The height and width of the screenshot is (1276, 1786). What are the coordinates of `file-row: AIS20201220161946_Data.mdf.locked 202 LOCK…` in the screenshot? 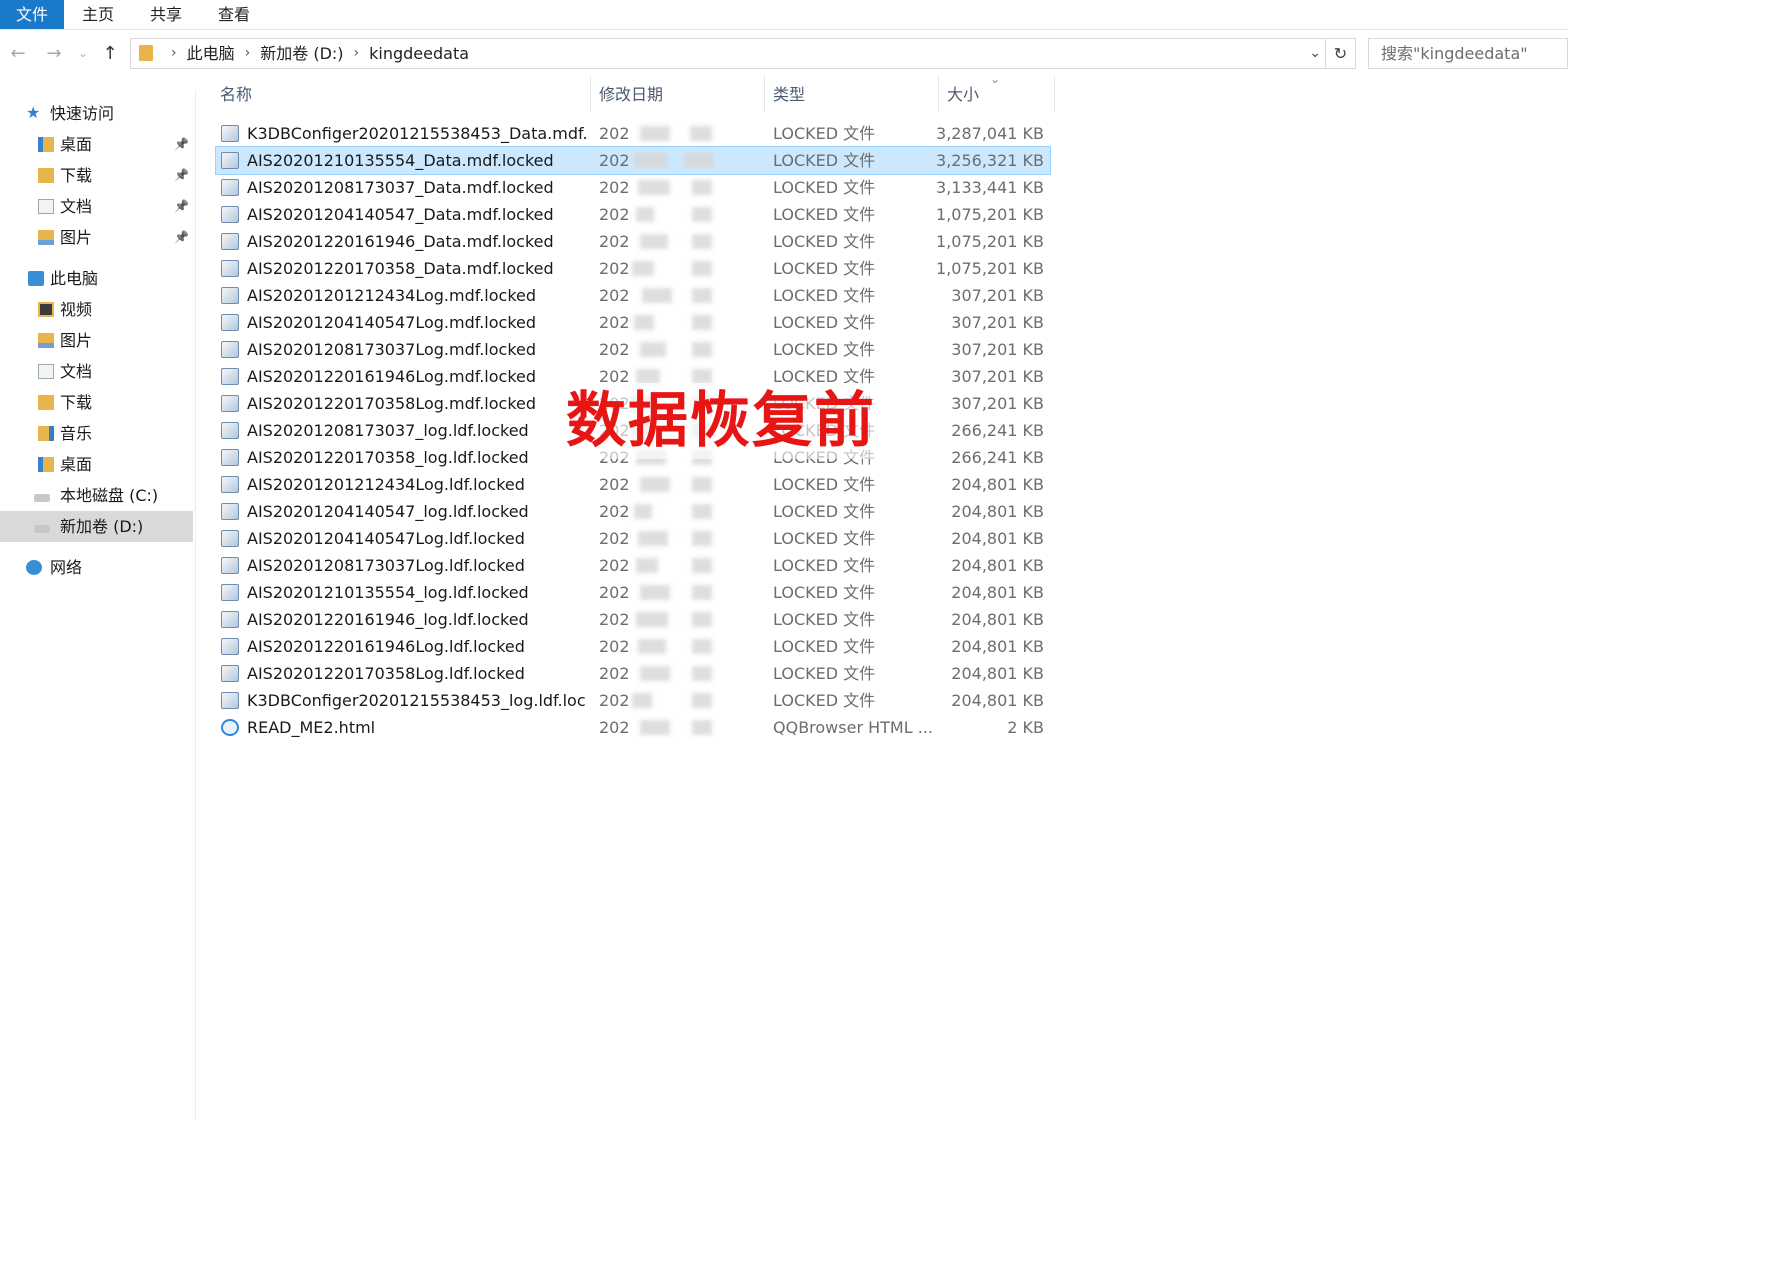 It's located at (633, 241).